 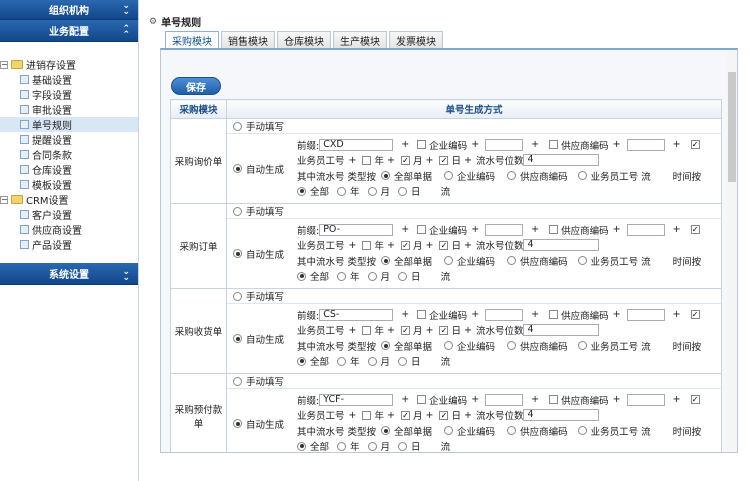 What do you see at coordinates (69, 154) in the screenshot?
I see `tree-item: 合同条款` at bounding box center [69, 154].